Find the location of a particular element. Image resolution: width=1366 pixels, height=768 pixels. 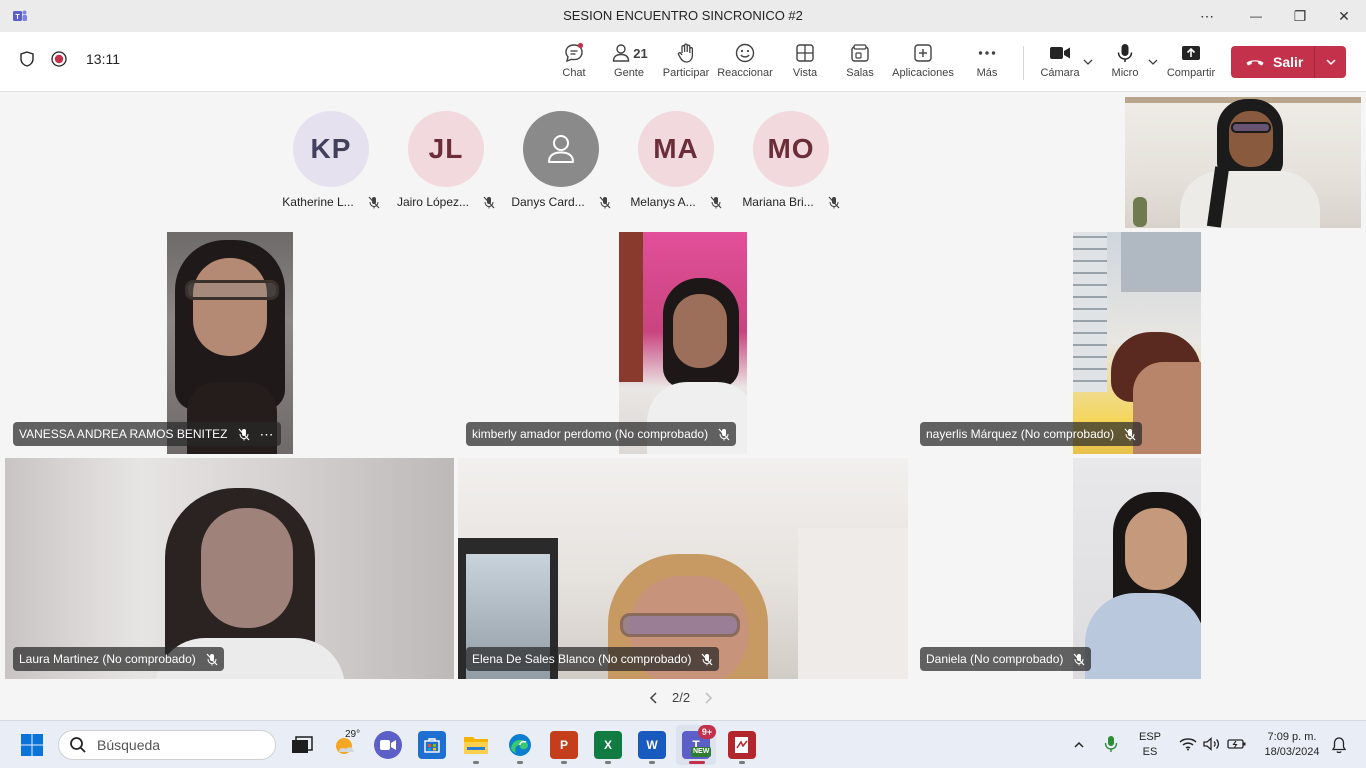

battery-icon is located at coordinates (1237, 744).